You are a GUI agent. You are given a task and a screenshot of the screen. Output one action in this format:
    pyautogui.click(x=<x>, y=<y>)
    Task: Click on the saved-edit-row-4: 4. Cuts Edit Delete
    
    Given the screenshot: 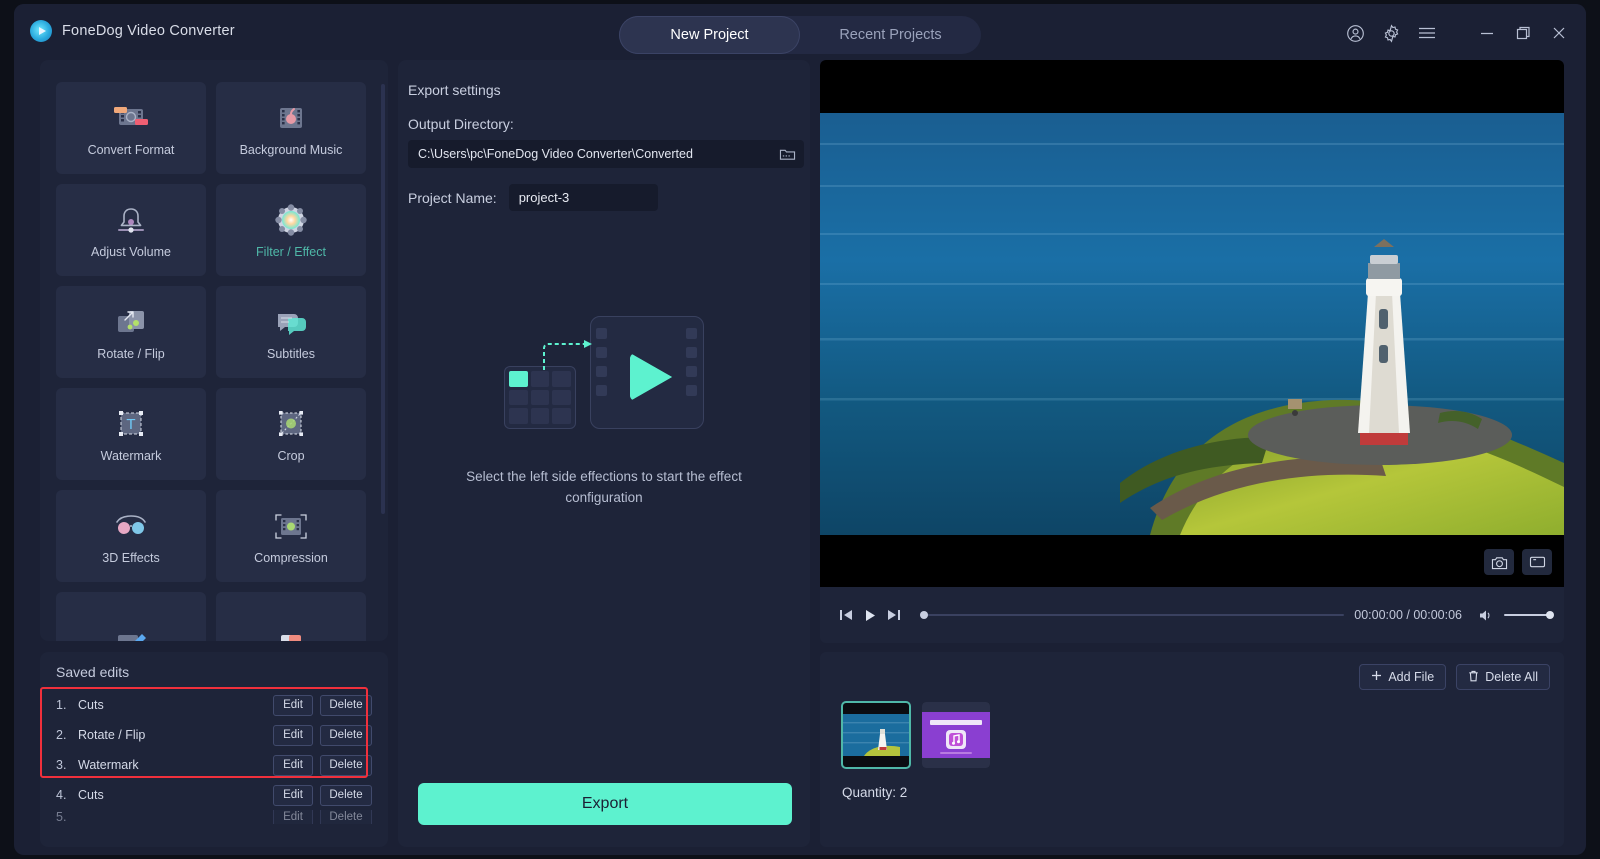 What is the action you would take?
    pyautogui.click(x=214, y=795)
    